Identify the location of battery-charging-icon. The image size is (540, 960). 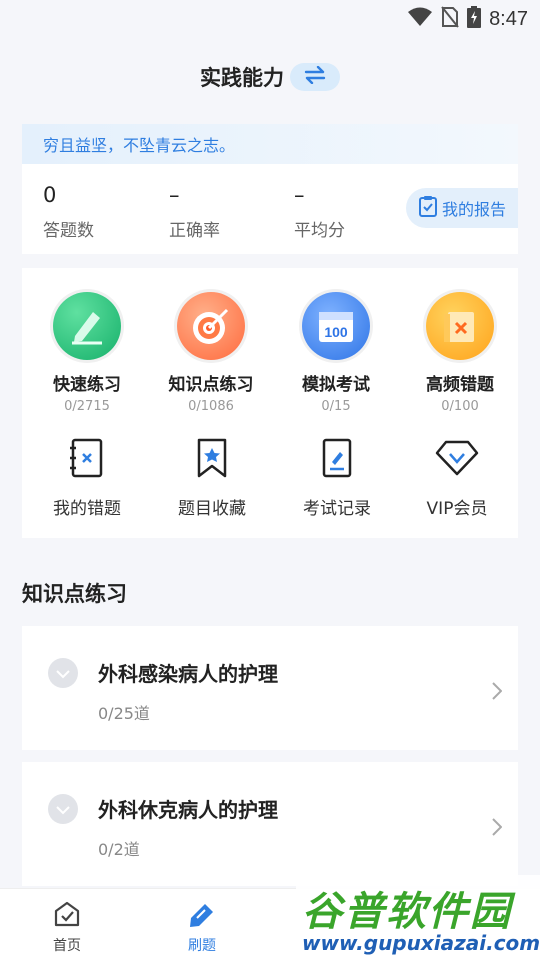
(474, 19).